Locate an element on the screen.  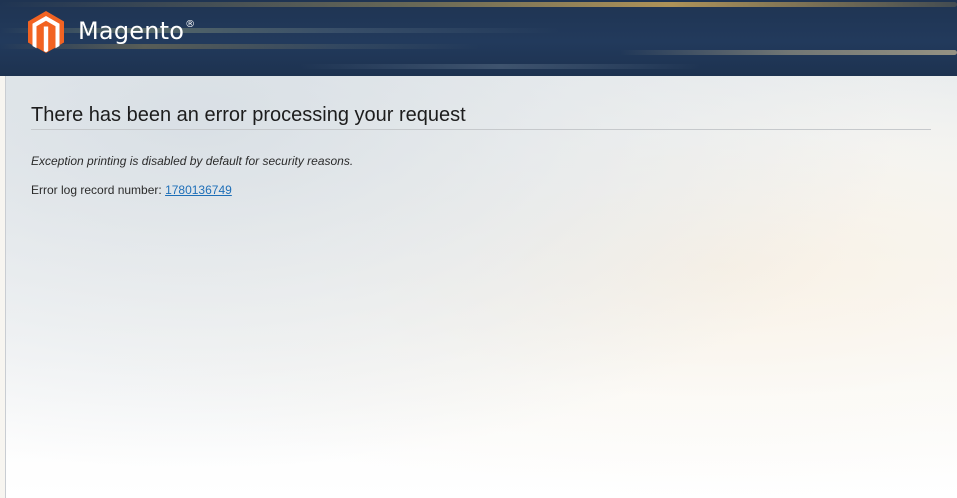
registered-mark: ® is located at coordinates (190, 24).